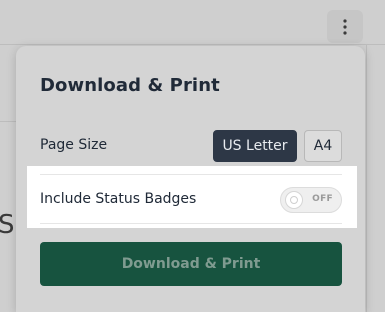 This screenshot has width=385, height=312. What do you see at coordinates (255, 146) in the screenshot?
I see `page-size-us-letter-button: US Letter` at bounding box center [255, 146].